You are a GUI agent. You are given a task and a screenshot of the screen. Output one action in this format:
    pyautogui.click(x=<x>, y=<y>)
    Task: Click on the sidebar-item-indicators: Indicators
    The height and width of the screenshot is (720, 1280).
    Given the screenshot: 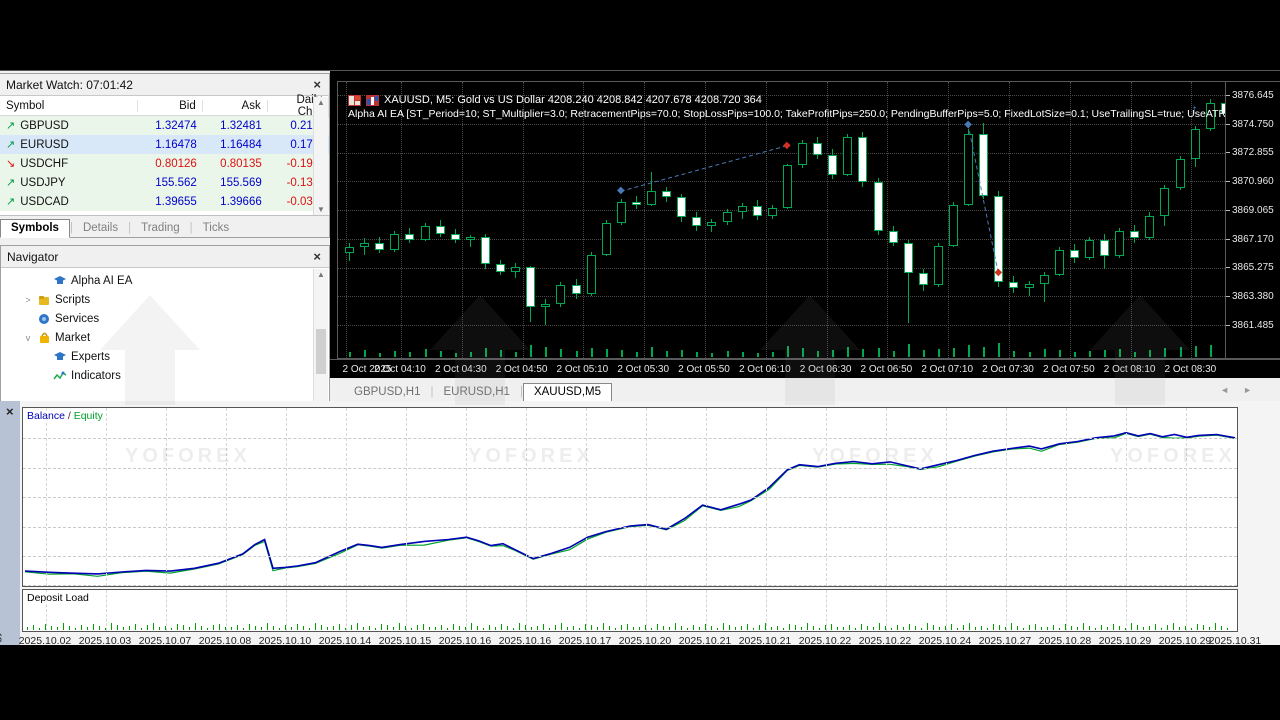 What is the action you would take?
    pyautogui.click(x=165, y=375)
    